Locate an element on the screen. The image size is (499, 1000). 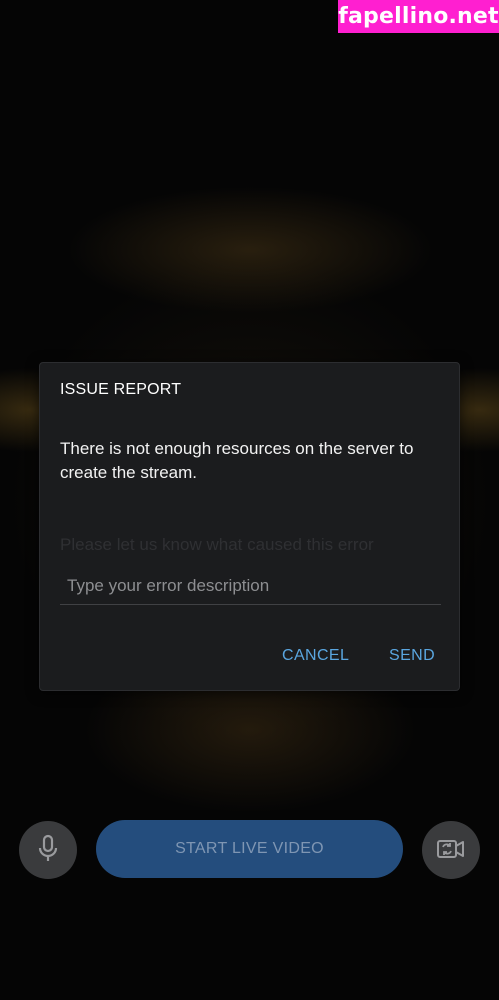
cancel-button: CANCEL is located at coordinates (315, 656).